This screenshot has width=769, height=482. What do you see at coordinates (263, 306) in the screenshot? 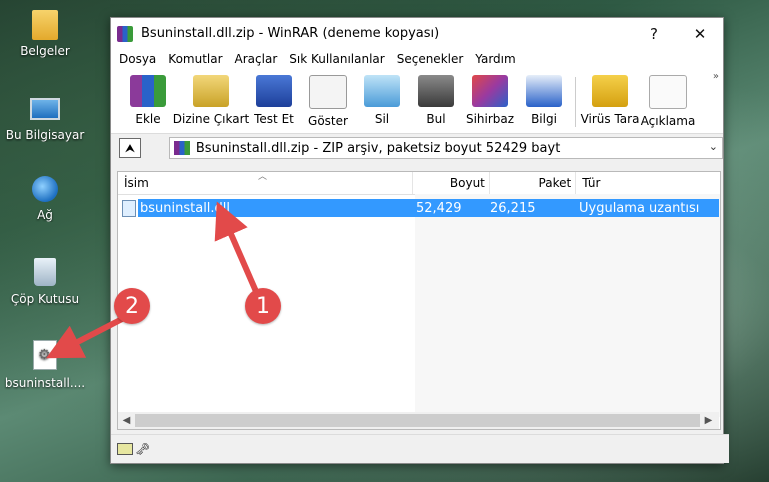
I see `annotation-badge-1: 1` at bounding box center [263, 306].